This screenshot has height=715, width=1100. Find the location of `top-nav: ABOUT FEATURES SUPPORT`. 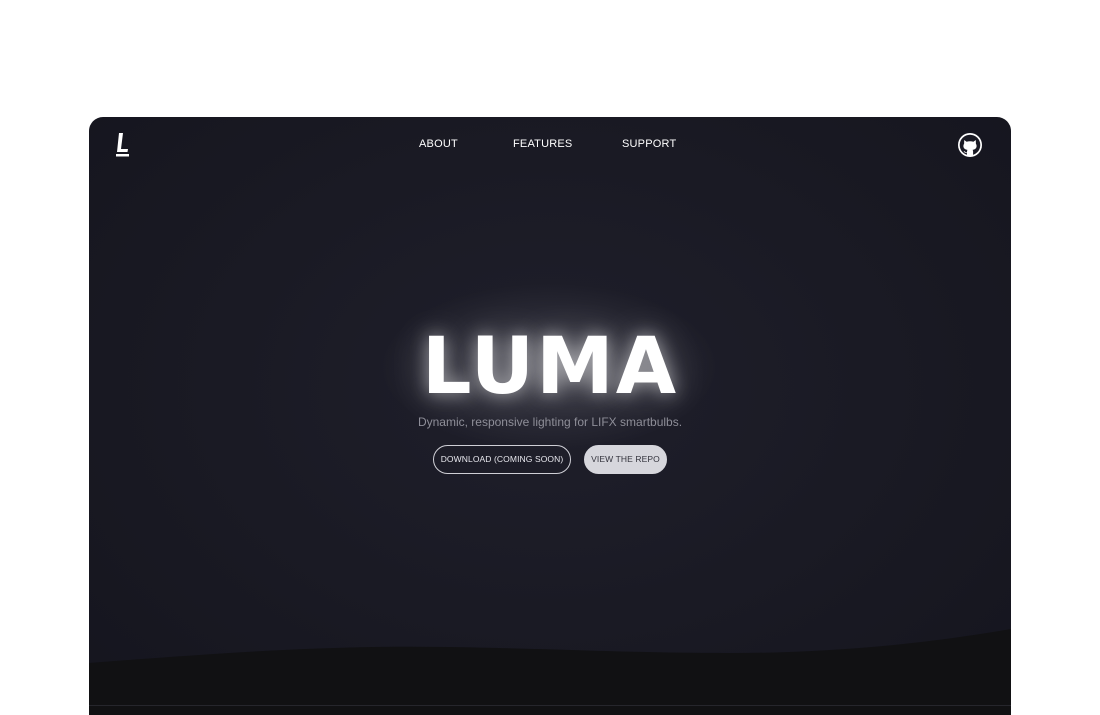

top-nav: ABOUT FEATURES SUPPORT is located at coordinates (550, 146).